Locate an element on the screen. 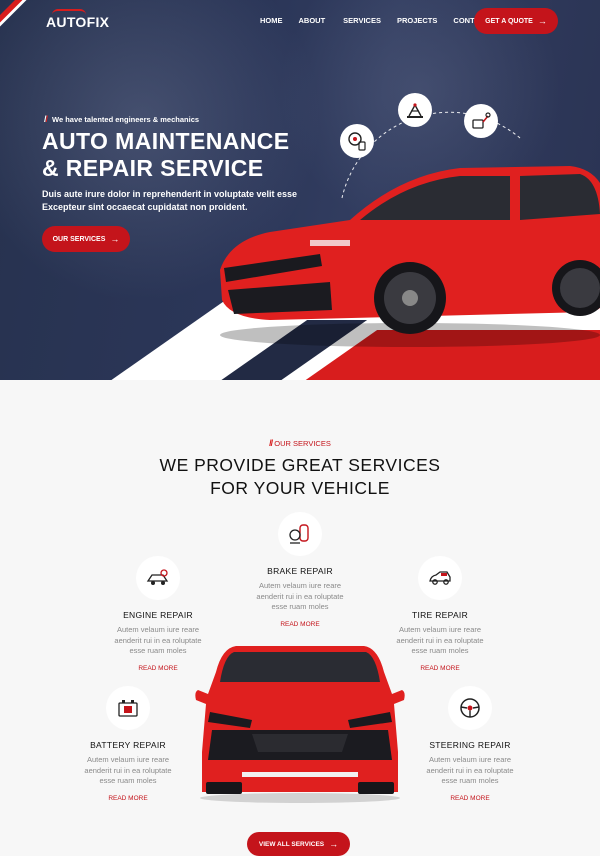 The height and width of the screenshot is (856, 600). service-name: ENGINE REPAIR is located at coordinates (158, 615).